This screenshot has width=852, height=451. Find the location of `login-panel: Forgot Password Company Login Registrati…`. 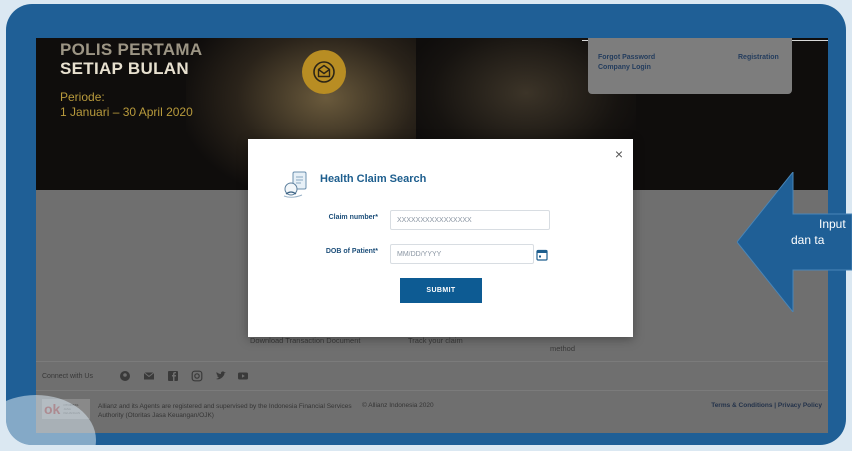

login-panel: Forgot Password Company Login Registrati… is located at coordinates (690, 66).